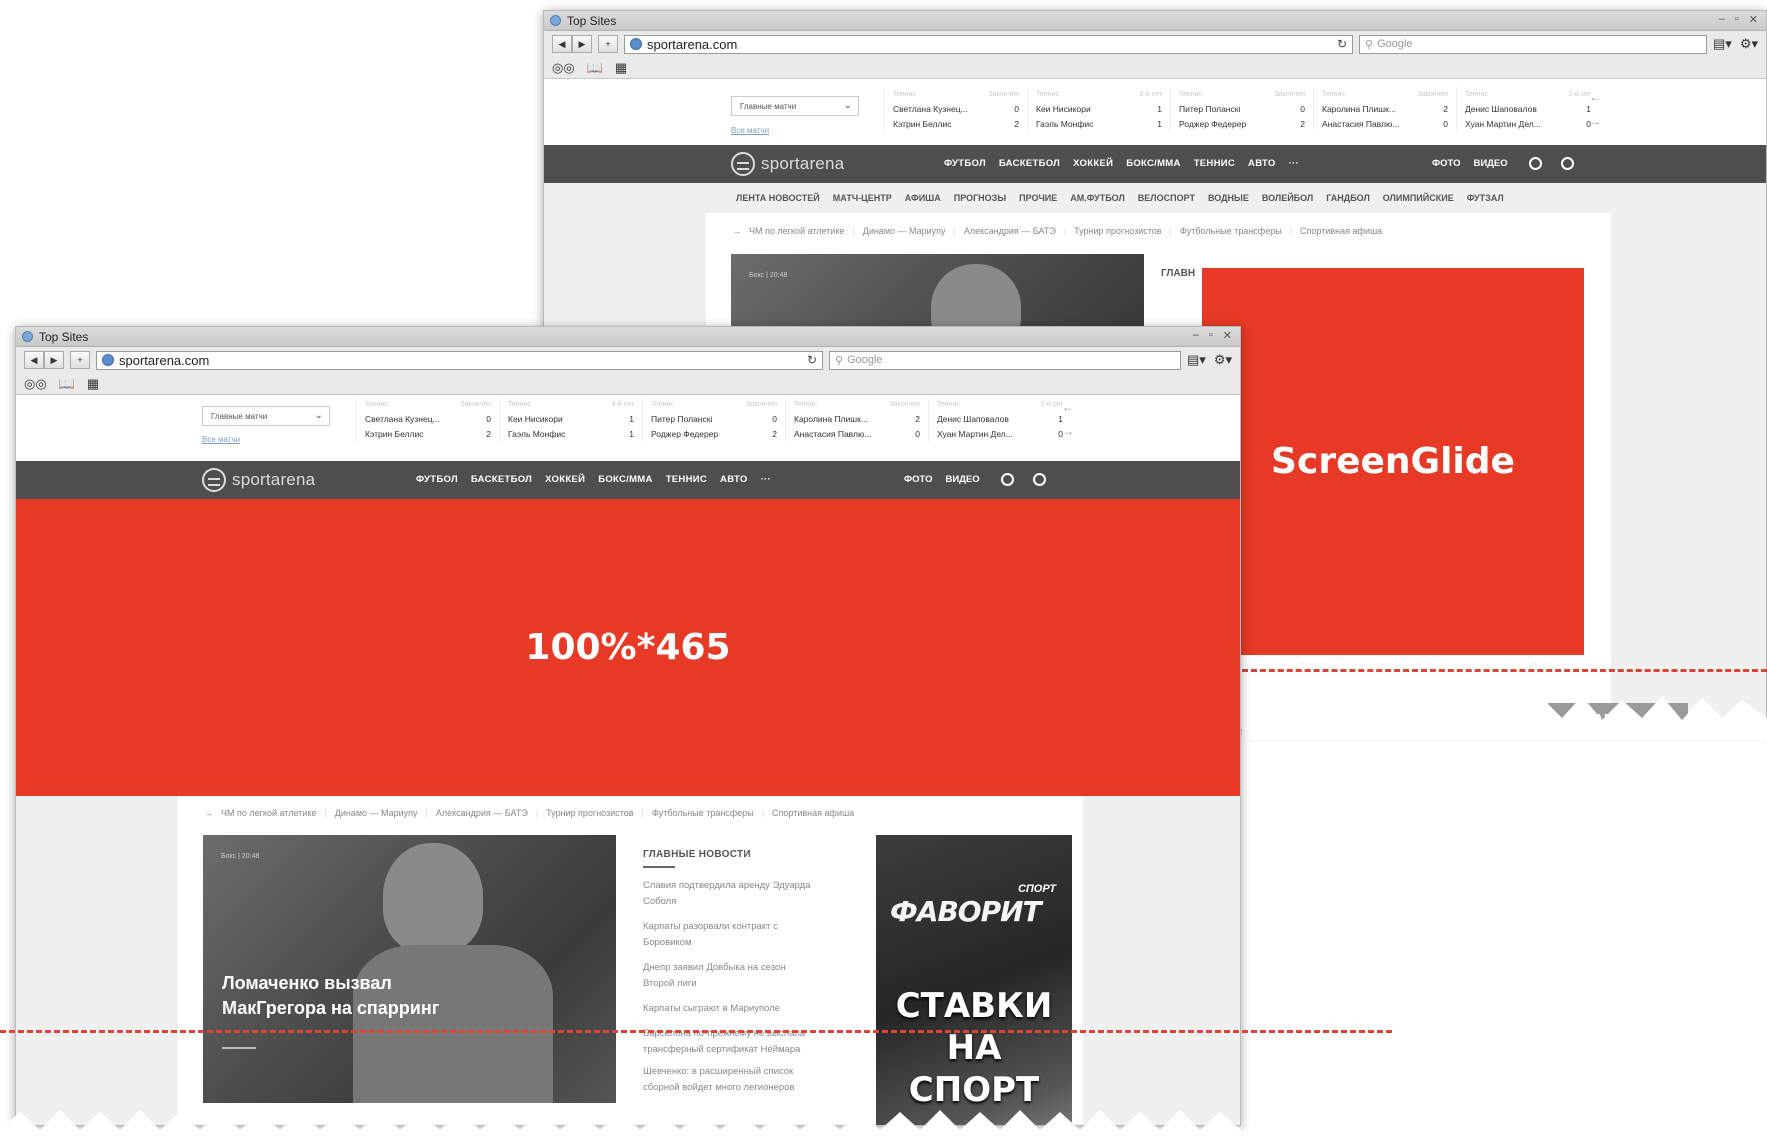 This screenshot has width=1767, height=1138. What do you see at coordinates (266, 416) in the screenshot?
I see `front-match-select: Главные матчи ⌄` at bounding box center [266, 416].